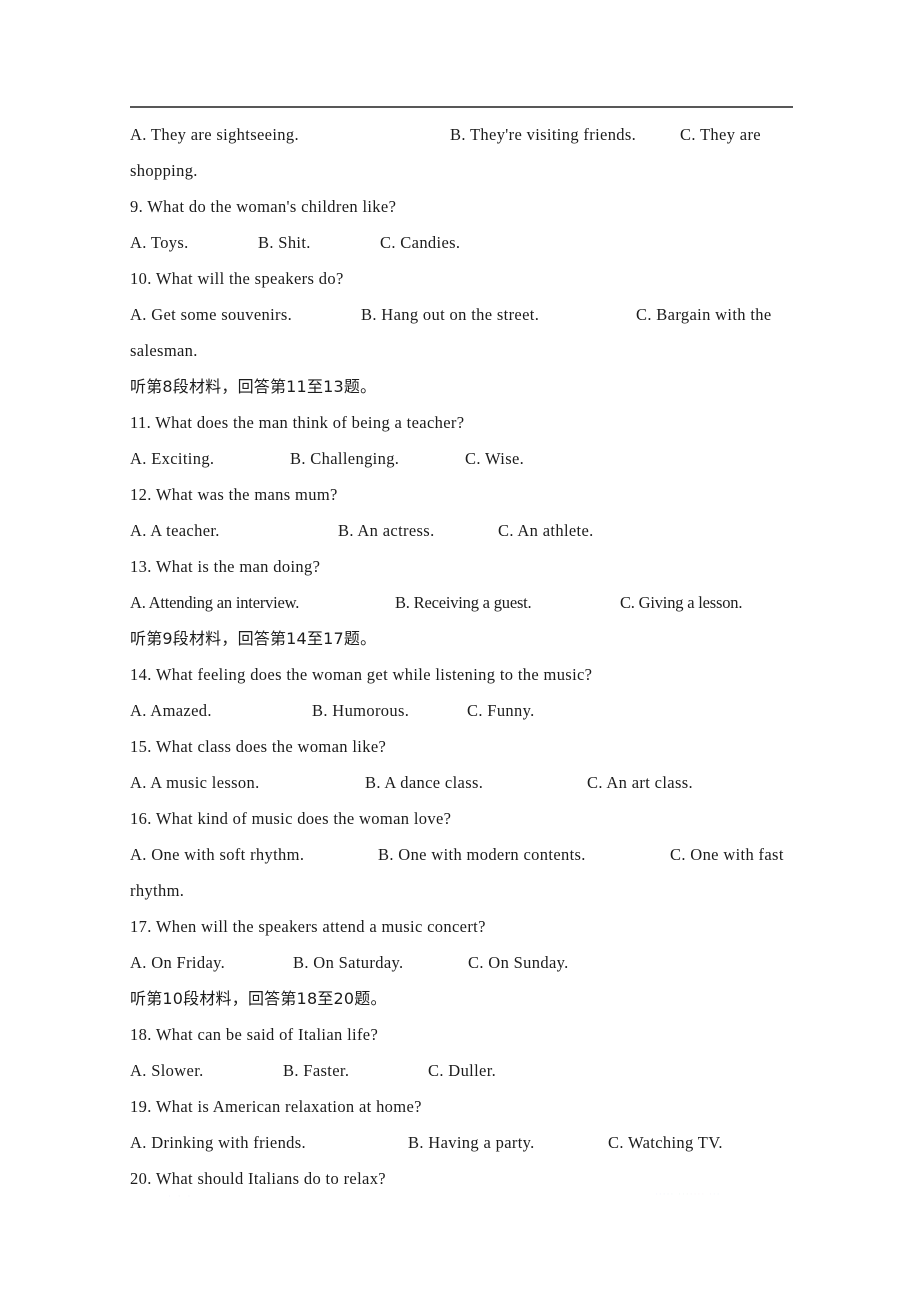  I want to click on answer-option: A. On Friday., so click(211, 963).